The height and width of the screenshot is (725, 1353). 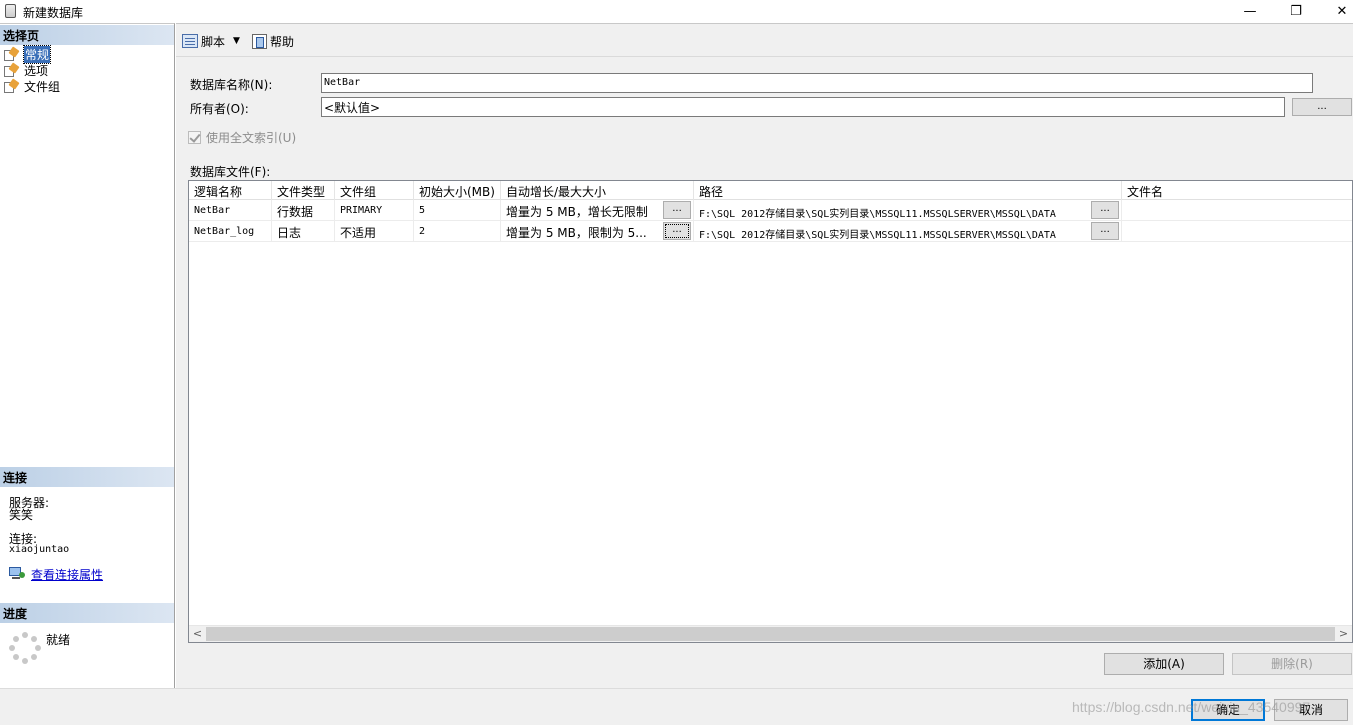 What do you see at coordinates (251, 138) in the screenshot?
I see `fulltext-label: 使用全文索引(U)` at bounding box center [251, 138].